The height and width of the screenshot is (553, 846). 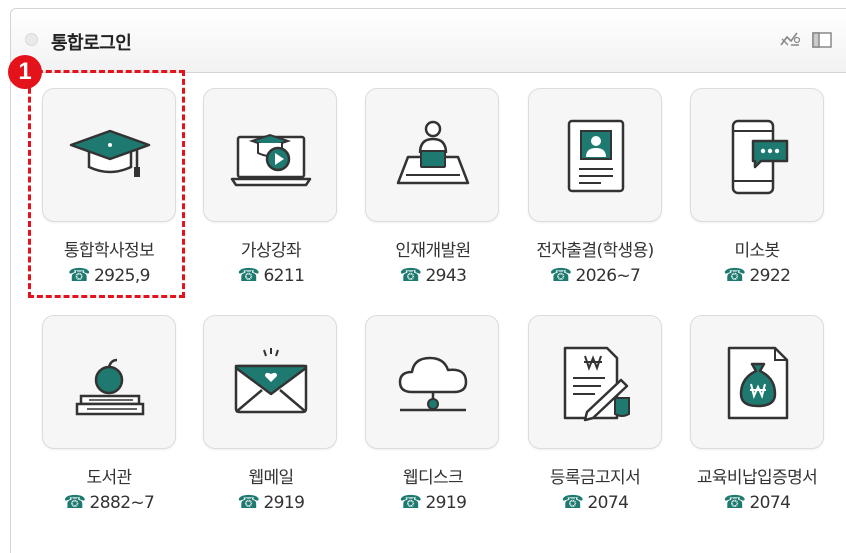 I want to click on books-apple-icon, so click(x=110, y=387).